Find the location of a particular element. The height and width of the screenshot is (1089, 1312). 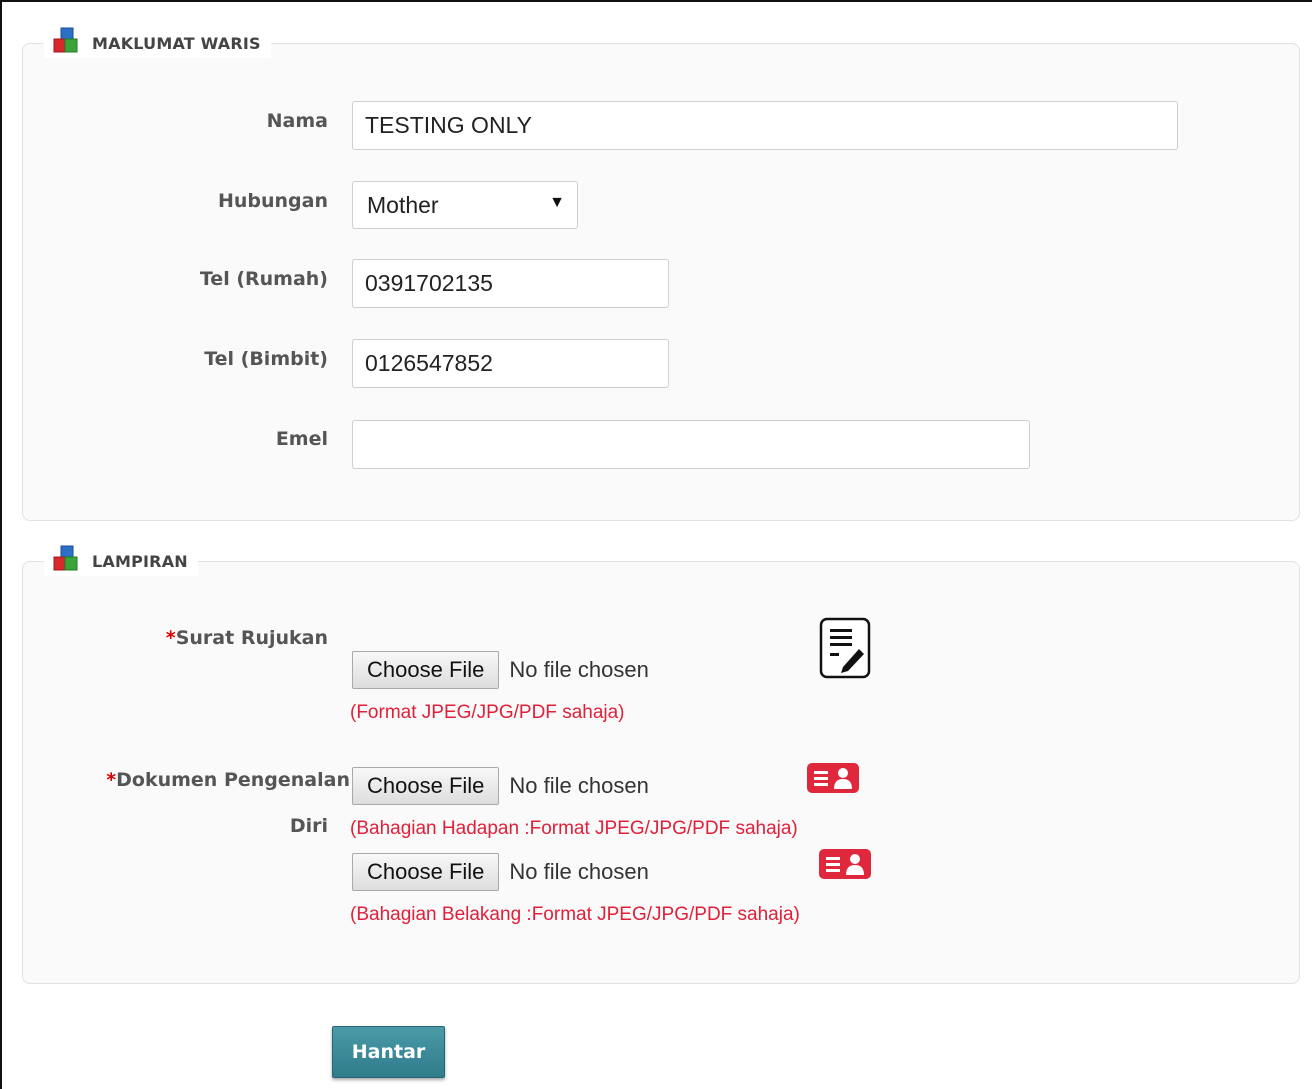

label-nama: Nama is located at coordinates (297, 121).